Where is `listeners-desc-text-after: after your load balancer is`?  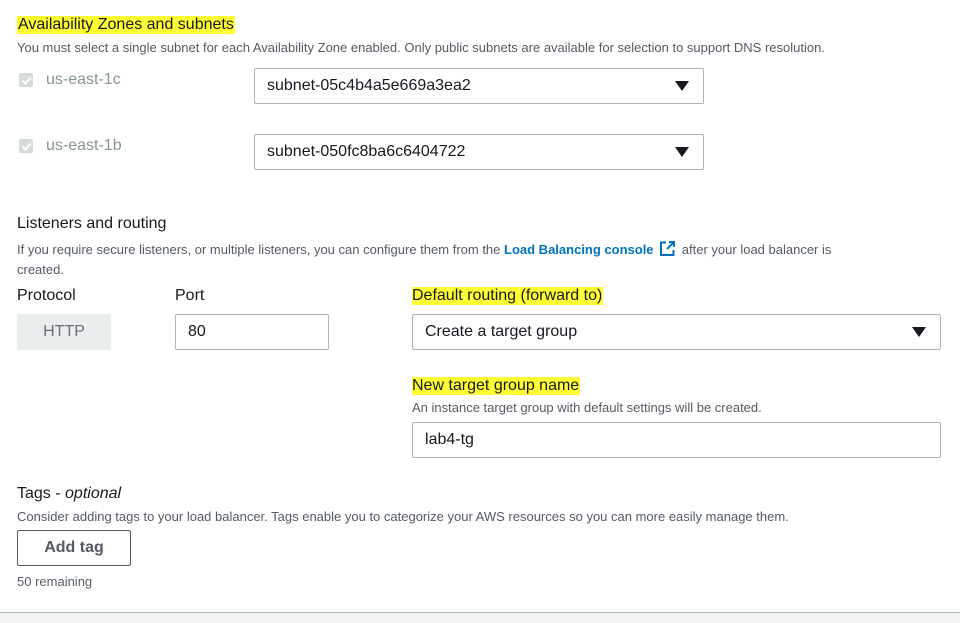 listeners-desc-text-after: after your load balancer is is located at coordinates (756, 249).